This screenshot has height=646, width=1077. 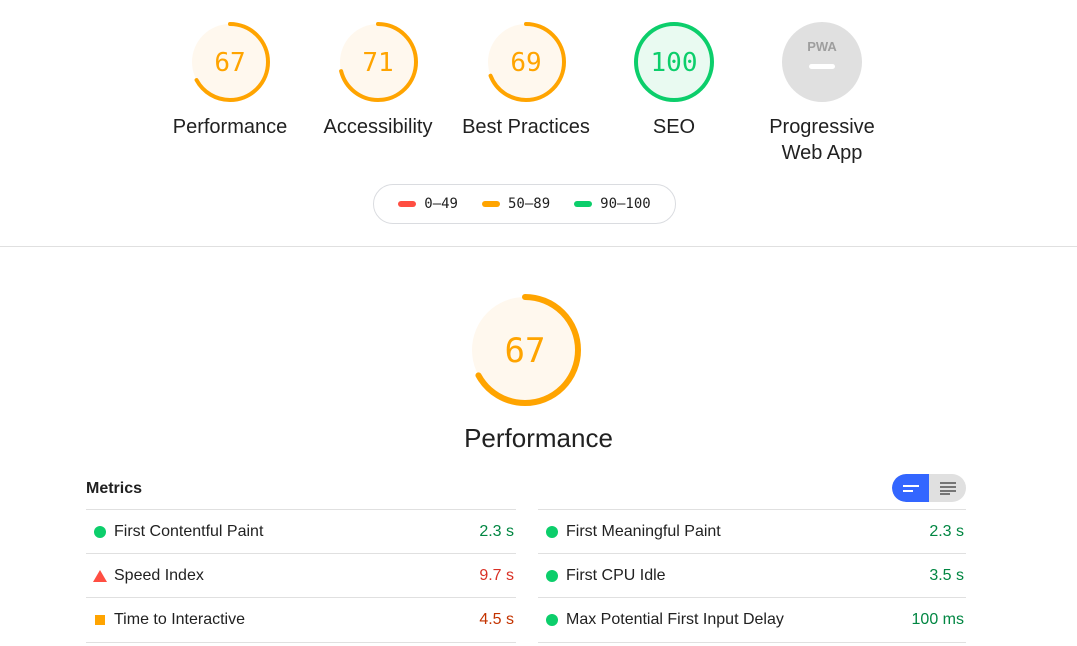 I want to click on gauge-label: Progressive Web App, so click(x=822, y=140).